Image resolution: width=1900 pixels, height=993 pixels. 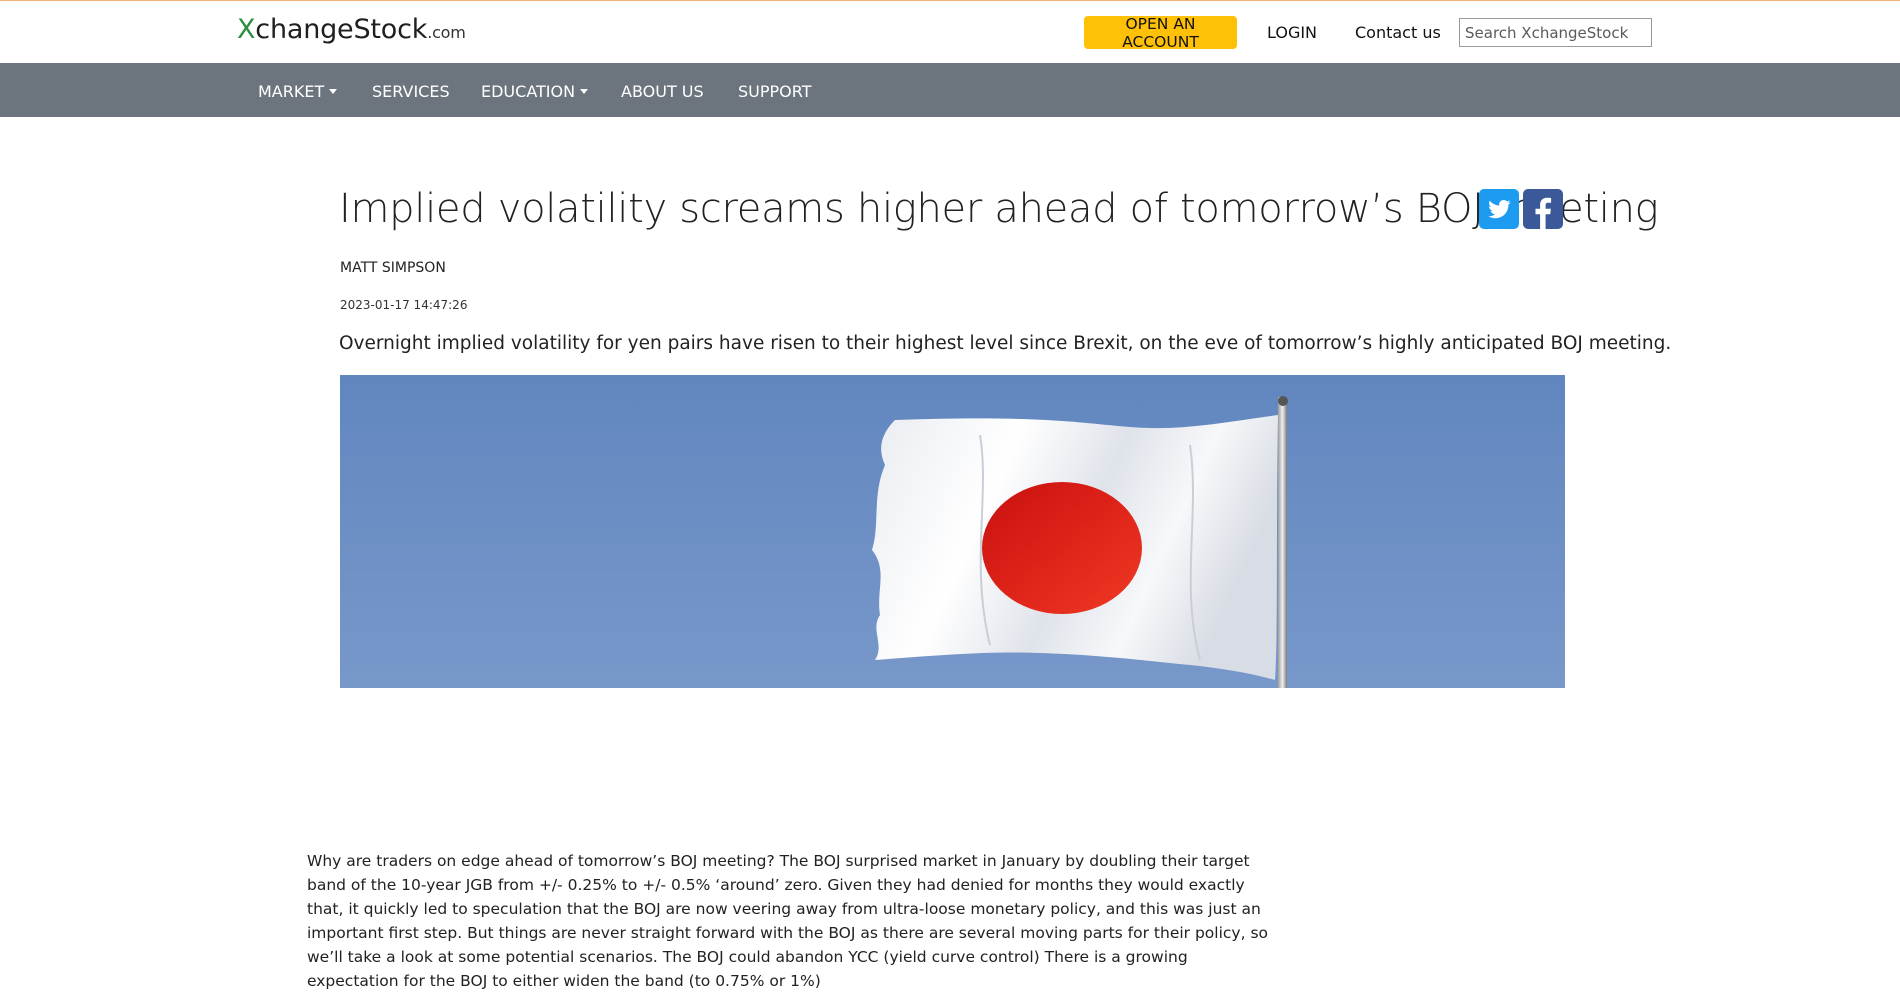 I want to click on twitter-share-button, so click(x=1499, y=209).